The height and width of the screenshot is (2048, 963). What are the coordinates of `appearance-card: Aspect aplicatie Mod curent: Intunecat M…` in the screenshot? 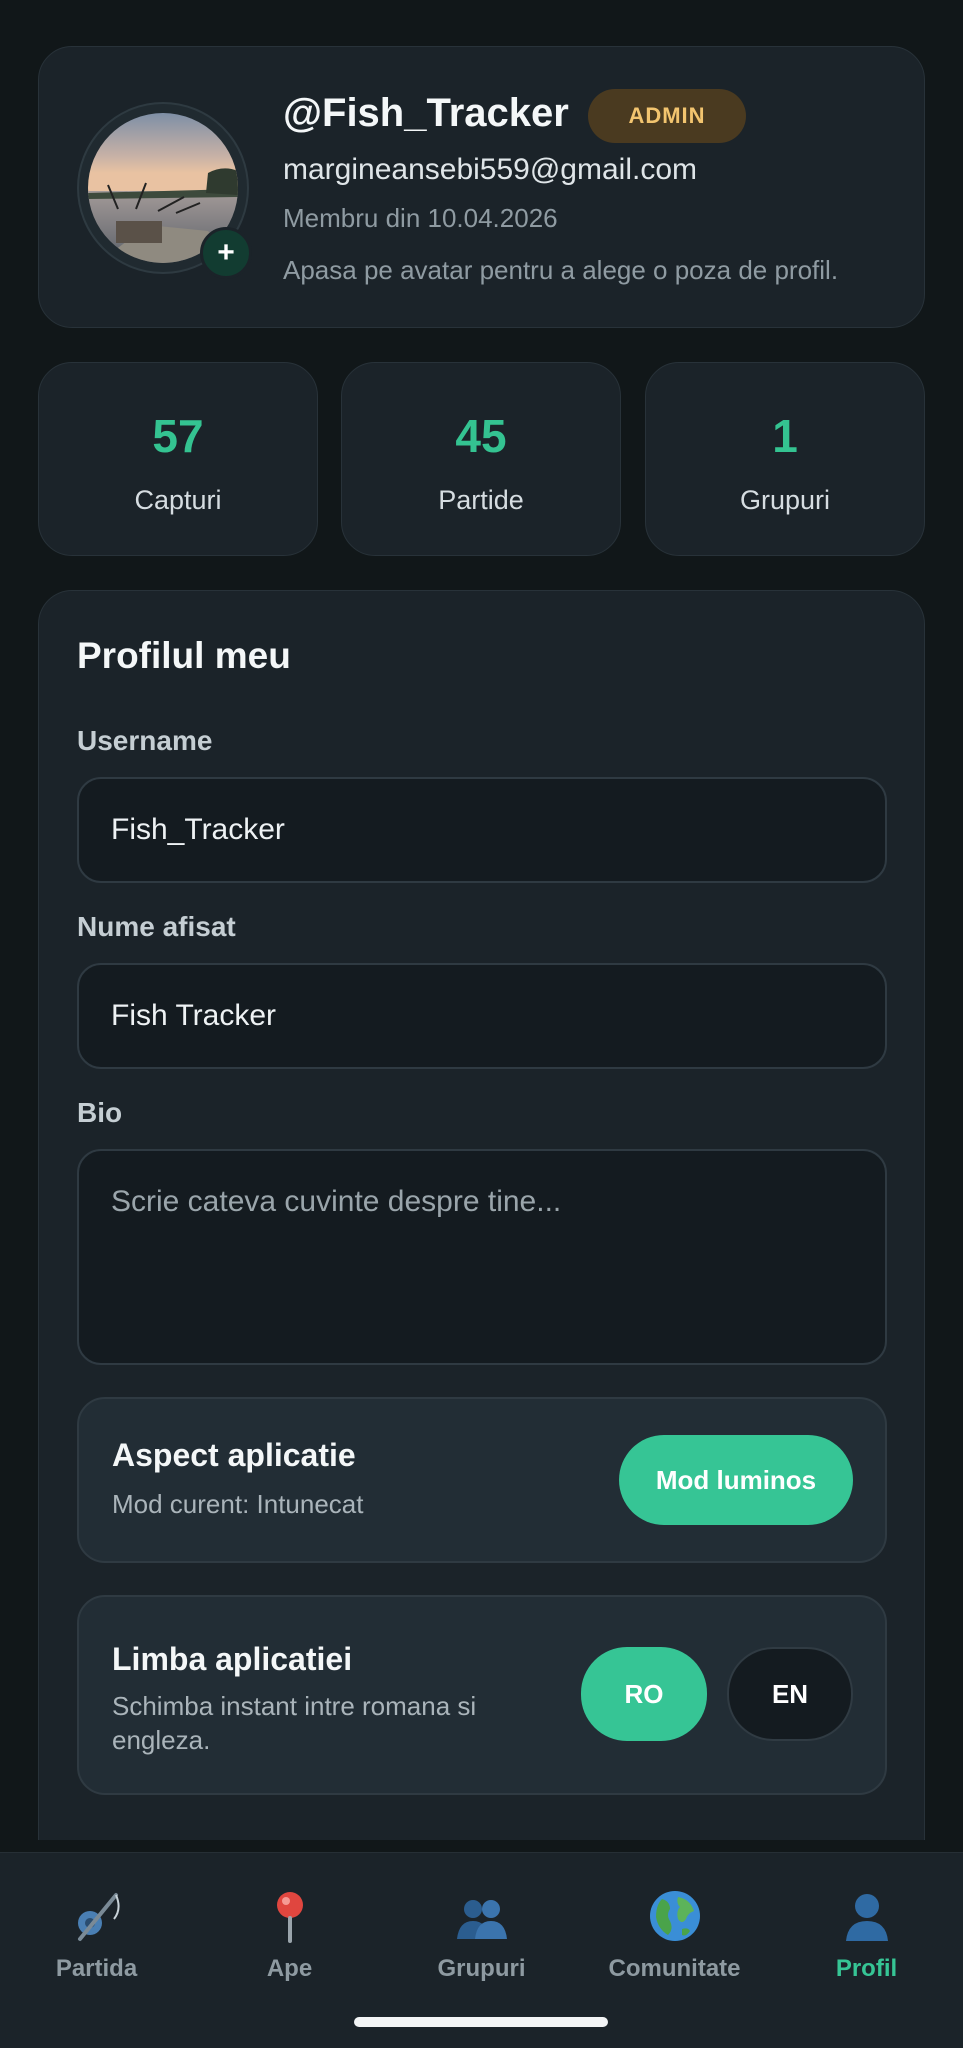 It's located at (482, 1480).